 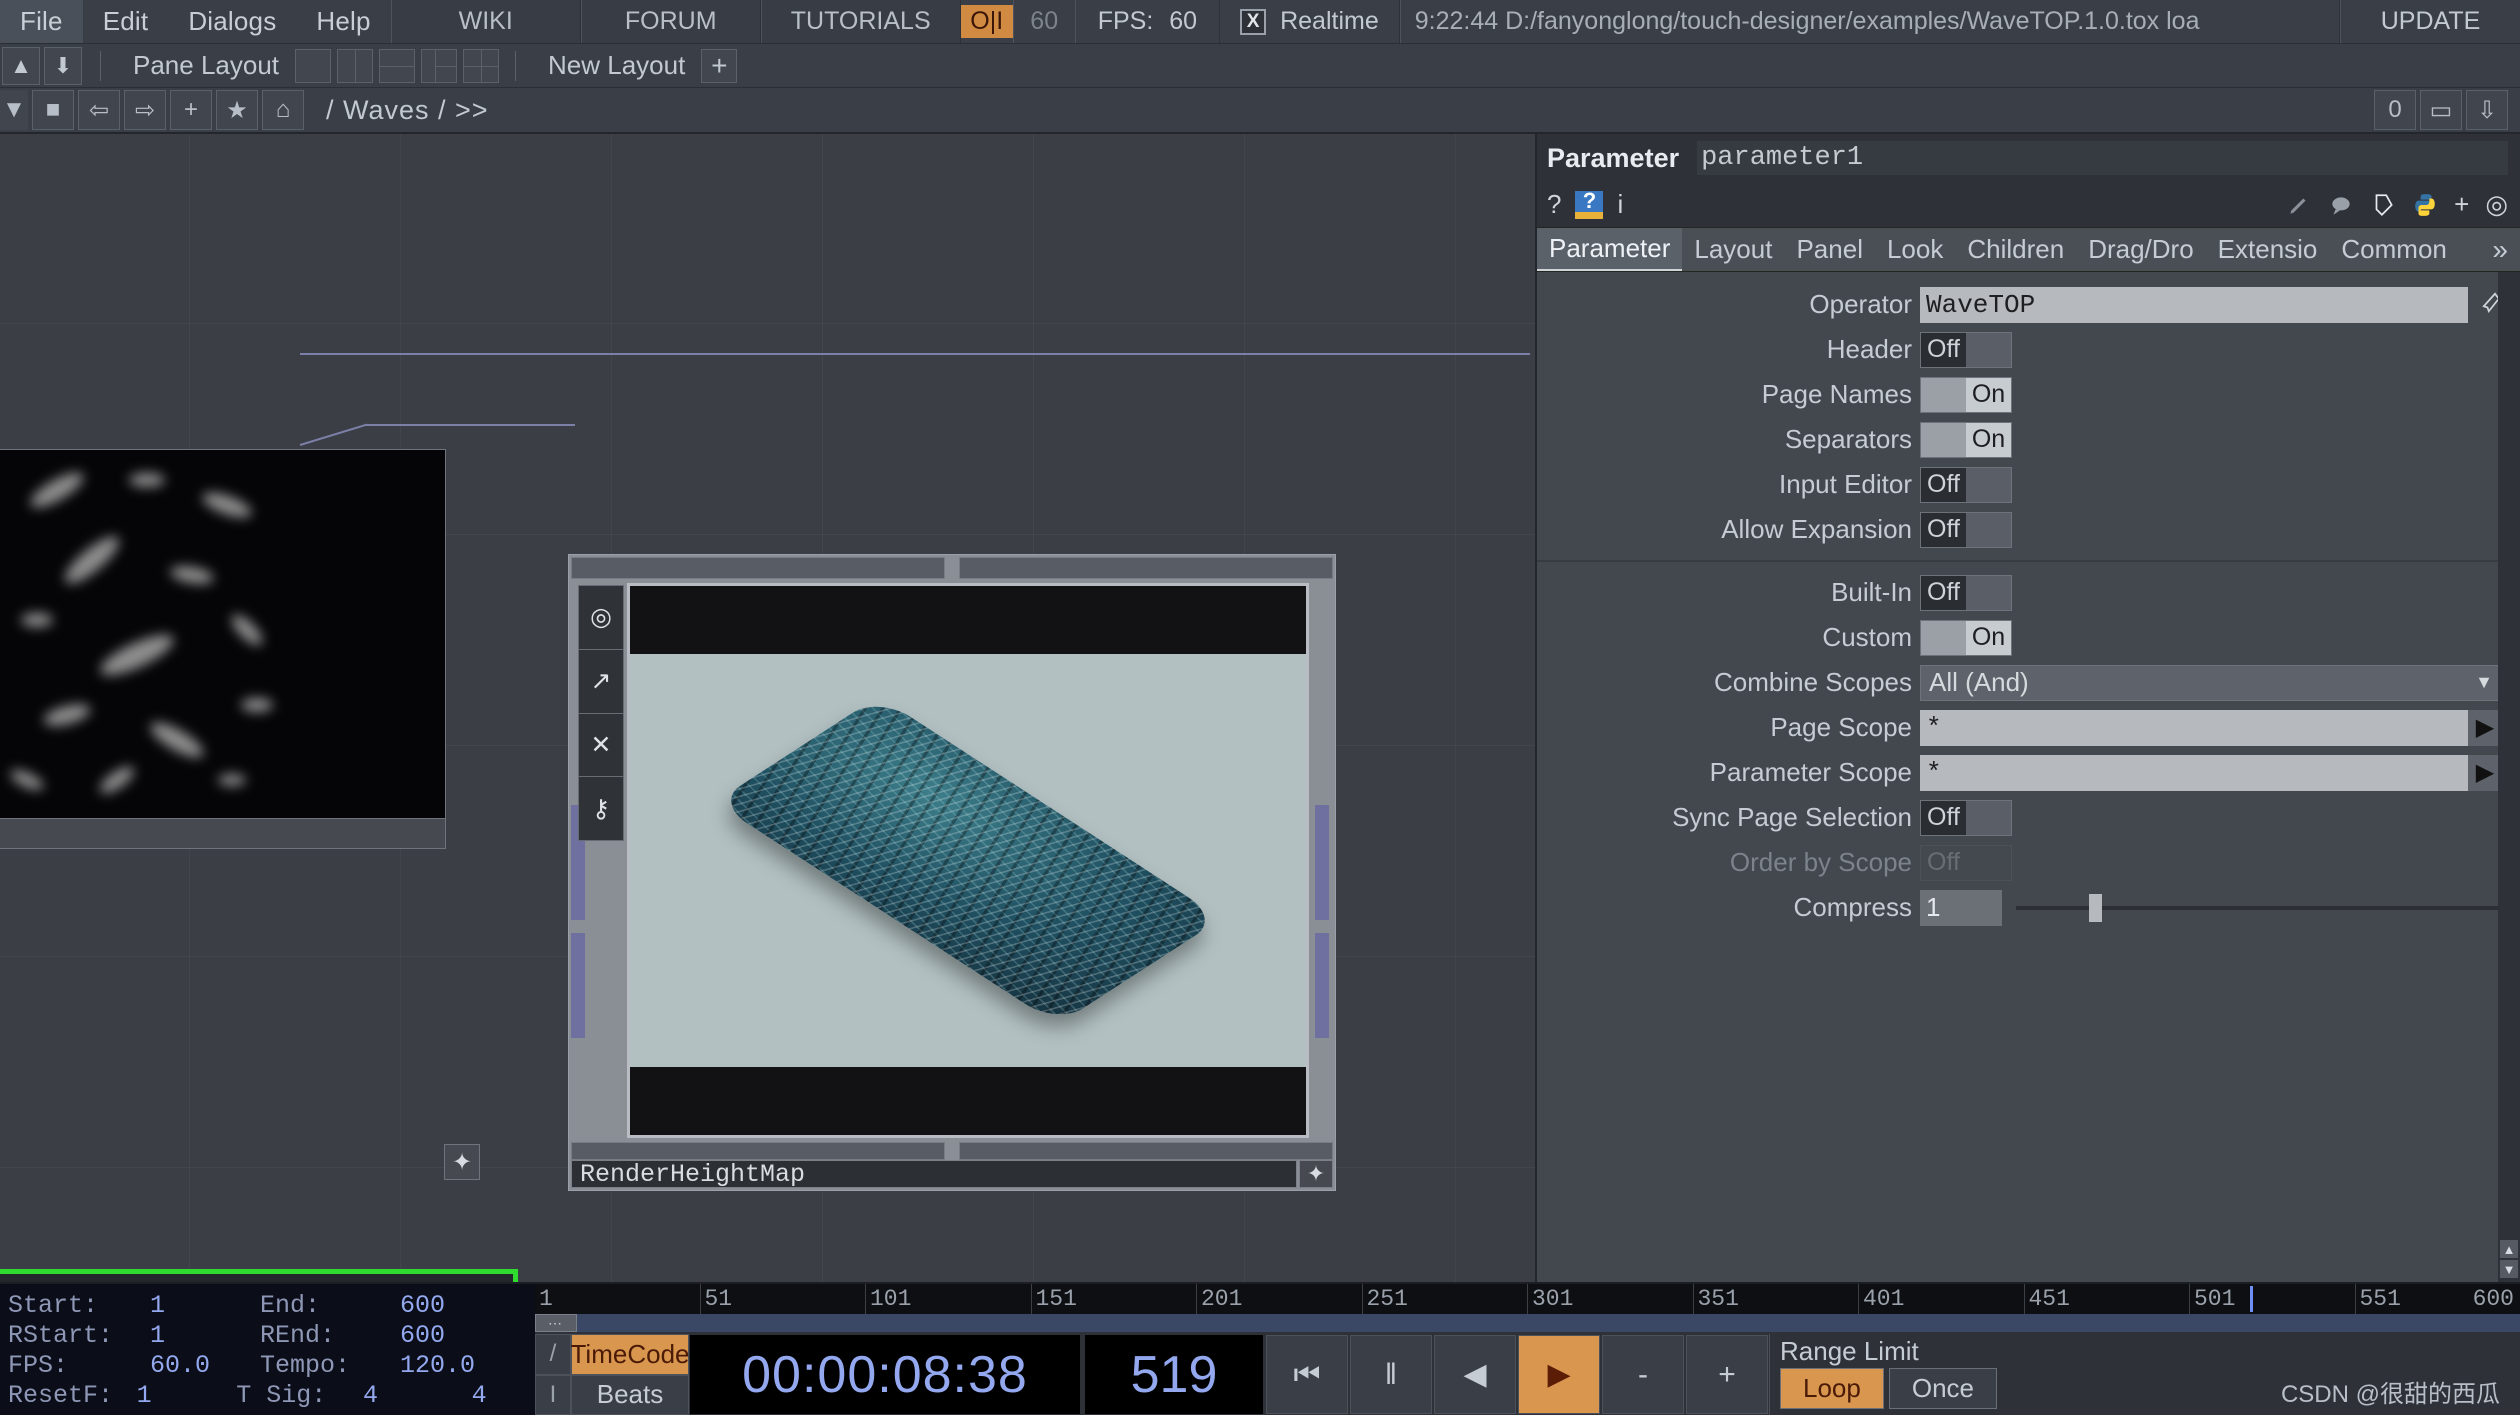 What do you see at coordinates (417, 1395) in the screenshot?
I see `tsig-numerator: 4` at bounding box center [417, 1395].